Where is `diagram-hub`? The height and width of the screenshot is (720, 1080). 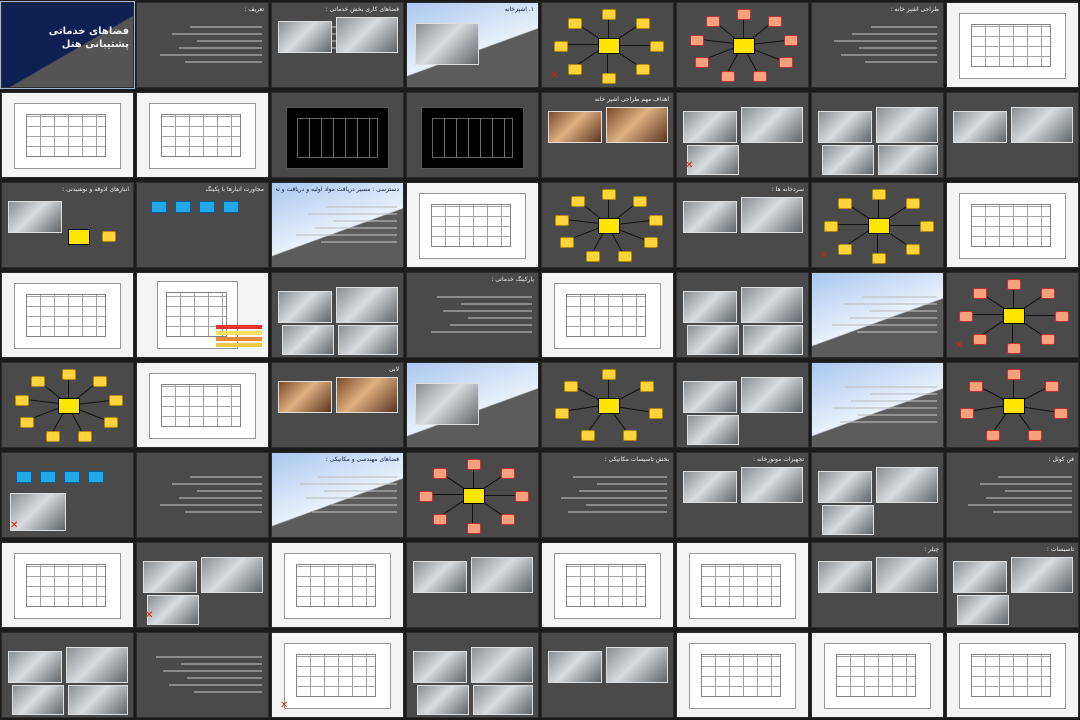
diagram-hub is located at coordinates (79, 237).